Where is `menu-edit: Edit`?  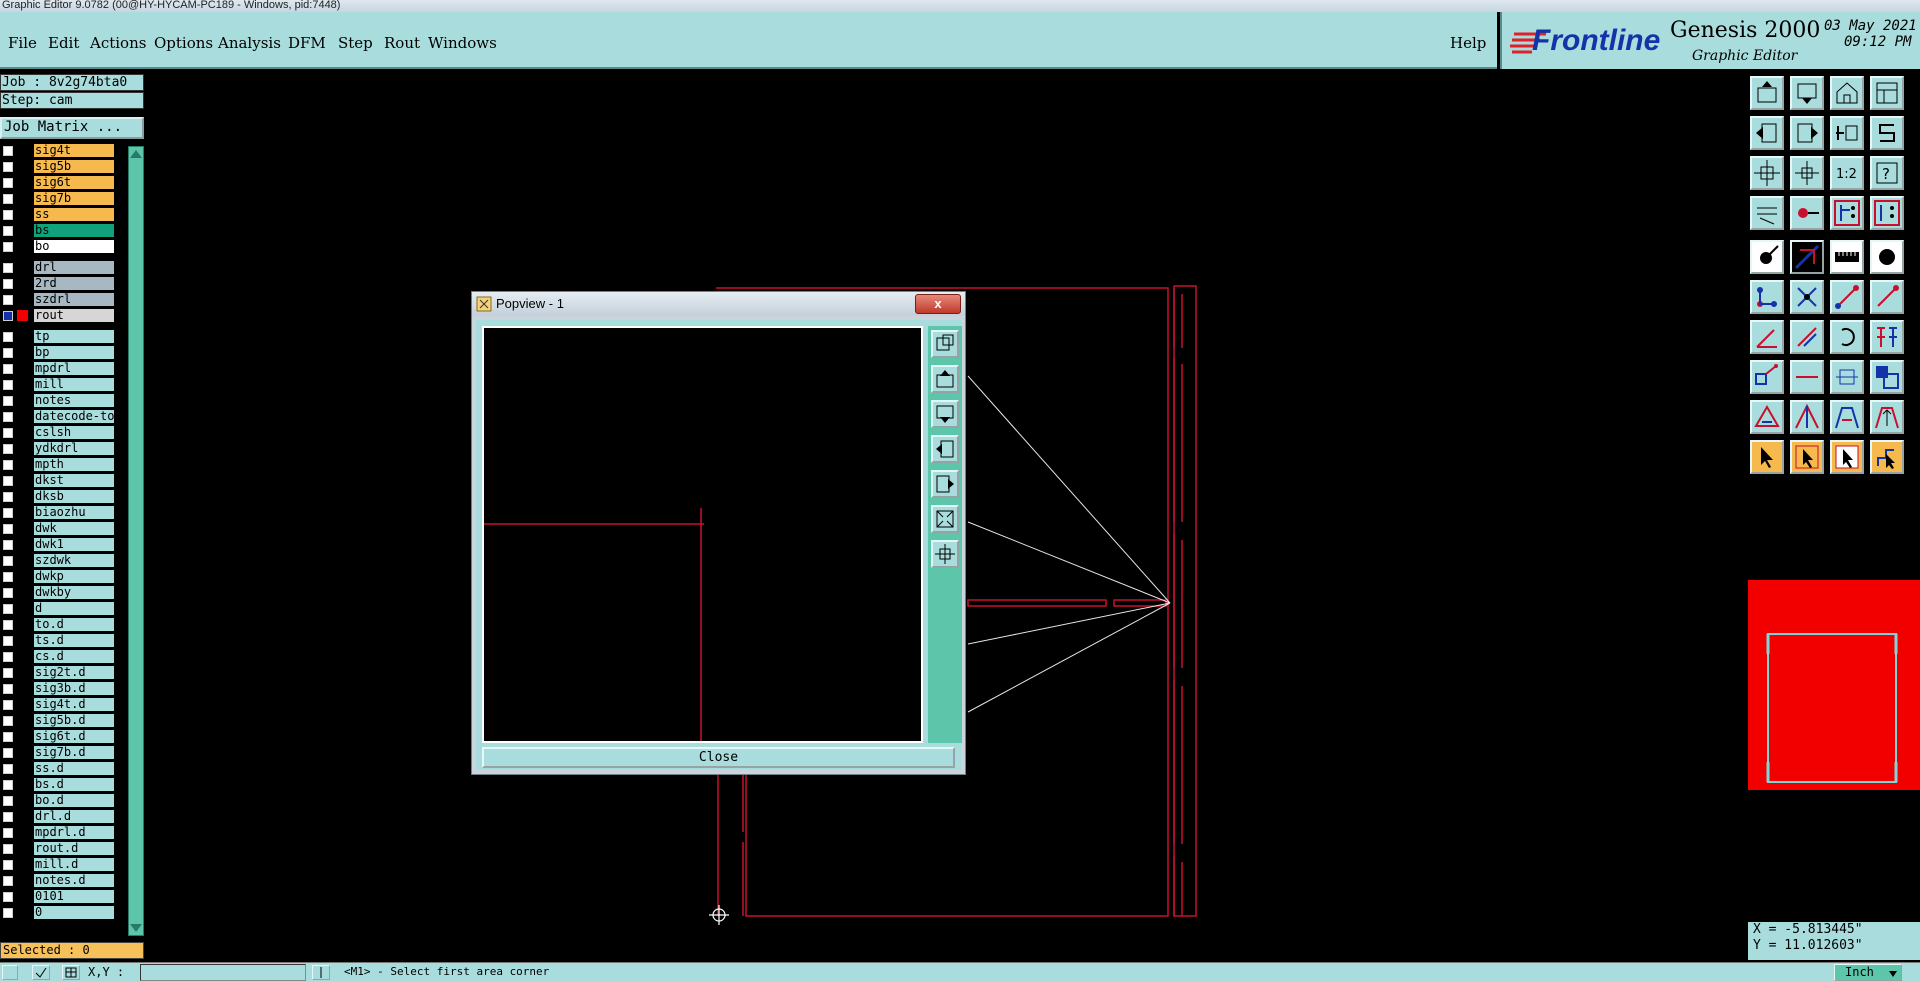
menu-edit: Edit is located at coordinates (63, 43).